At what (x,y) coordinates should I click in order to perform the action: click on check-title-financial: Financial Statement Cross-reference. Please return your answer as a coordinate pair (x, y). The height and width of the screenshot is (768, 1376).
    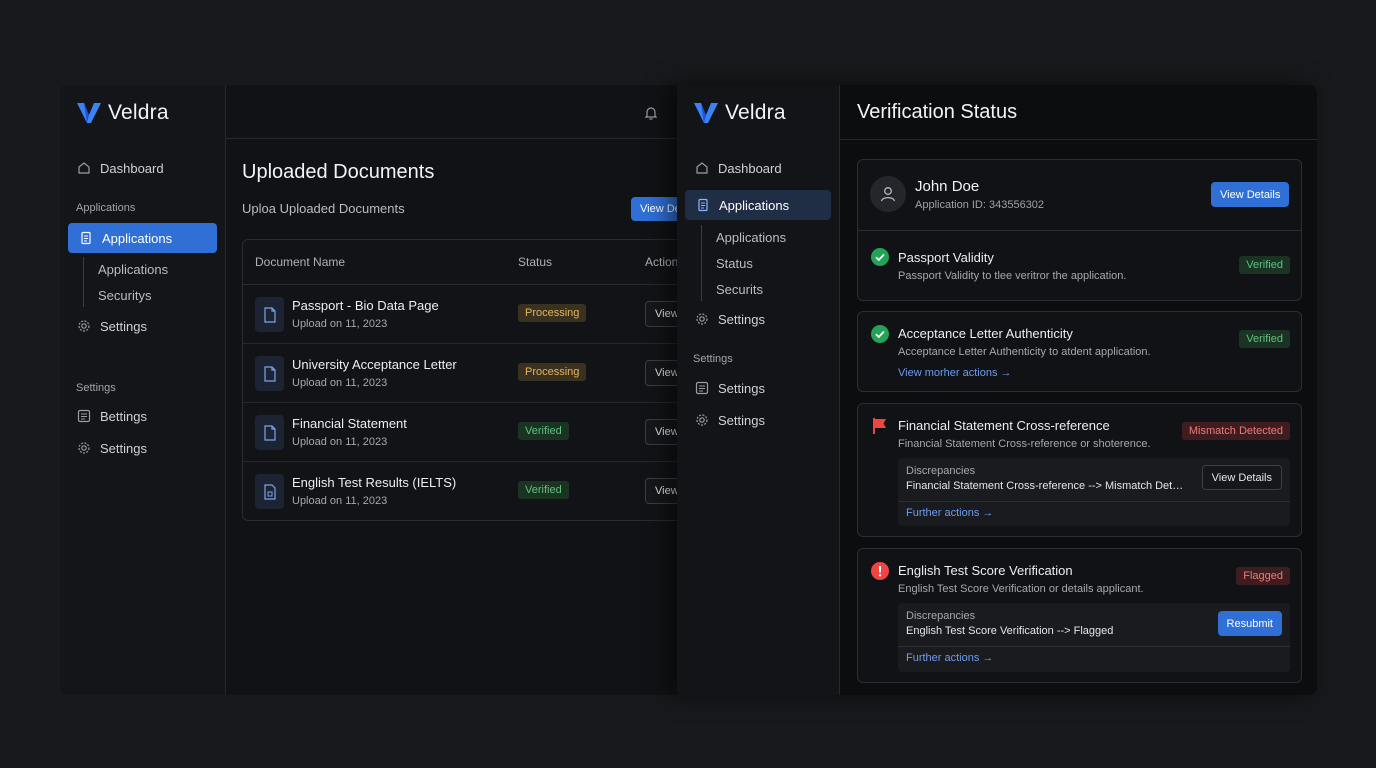
    Looking at the image, I should click on (1004, 425).